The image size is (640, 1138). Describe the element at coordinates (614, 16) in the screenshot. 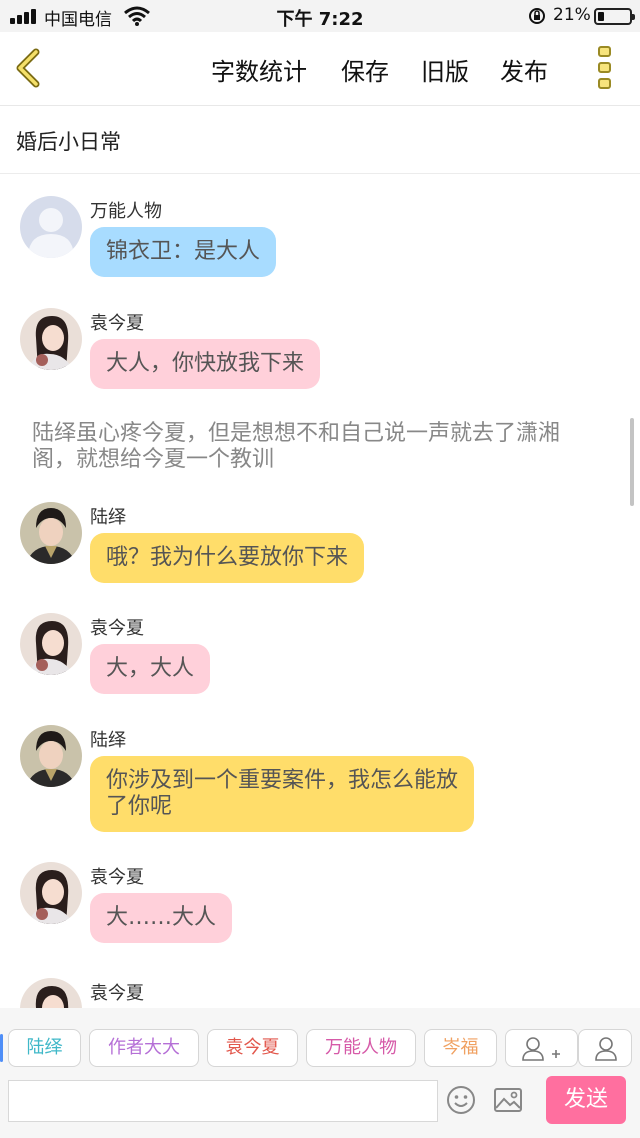

I see `battery-icon` at that location.